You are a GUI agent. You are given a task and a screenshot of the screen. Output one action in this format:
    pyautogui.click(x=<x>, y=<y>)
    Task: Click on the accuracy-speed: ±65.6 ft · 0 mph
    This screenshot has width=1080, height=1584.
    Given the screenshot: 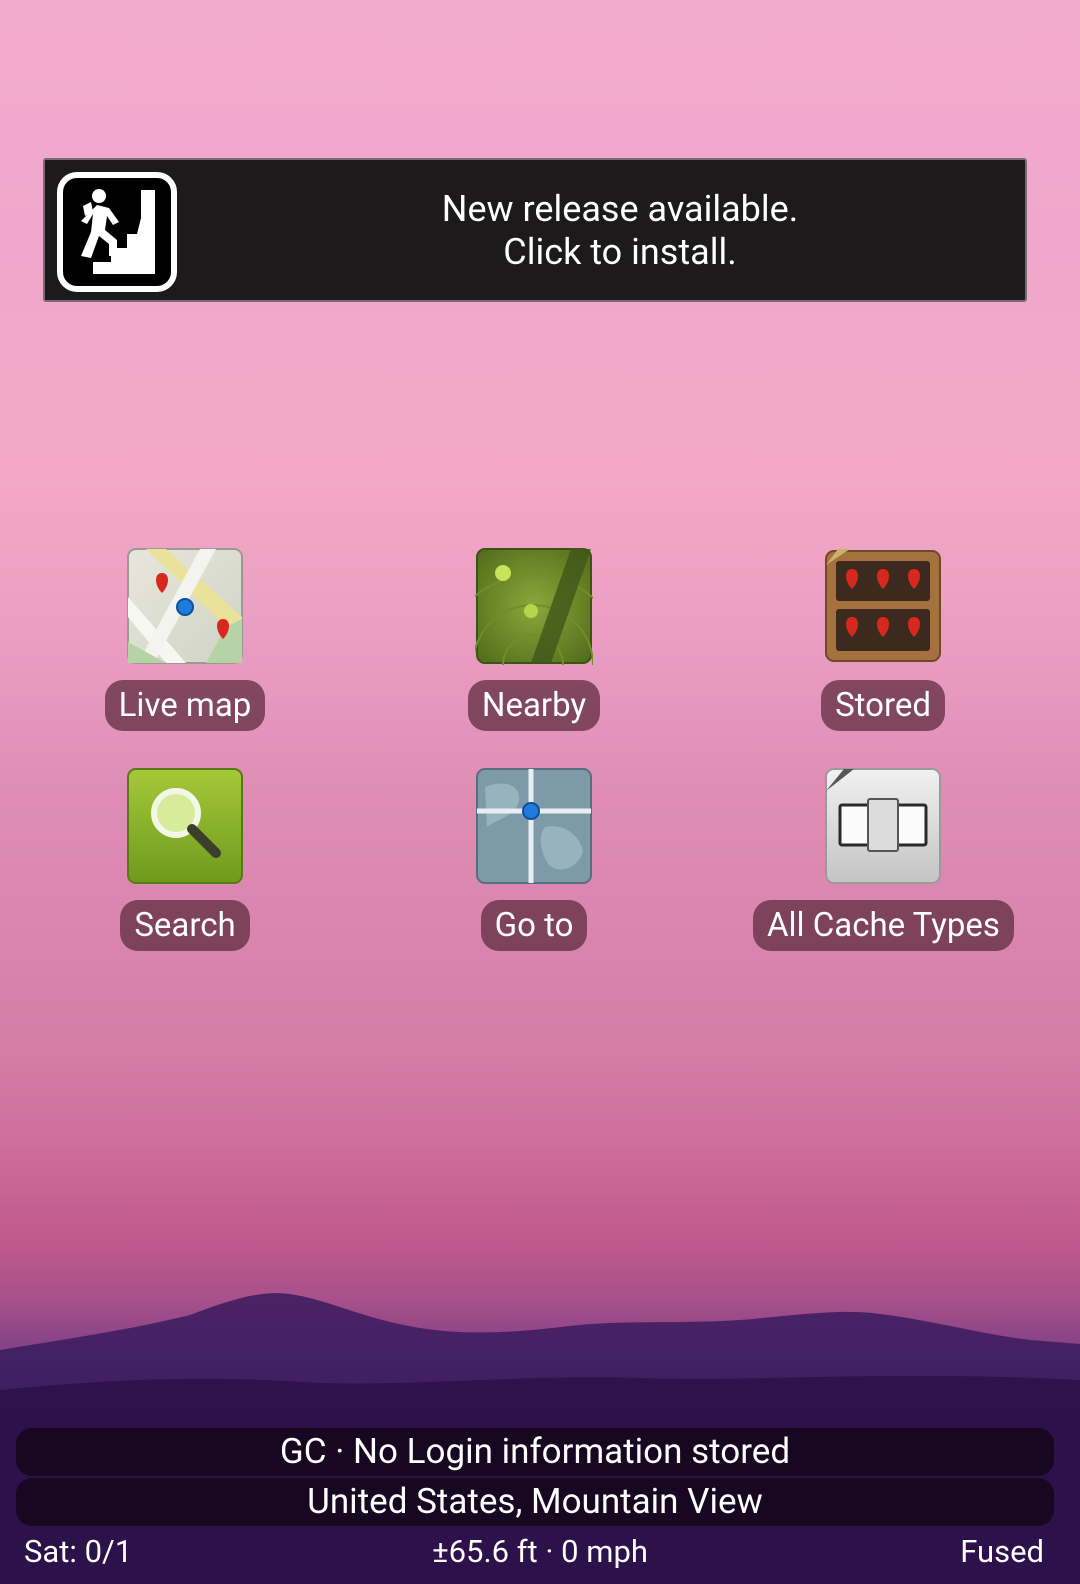 What is the action you would take?
    pyautogui.click(x=540, y=1551)
    